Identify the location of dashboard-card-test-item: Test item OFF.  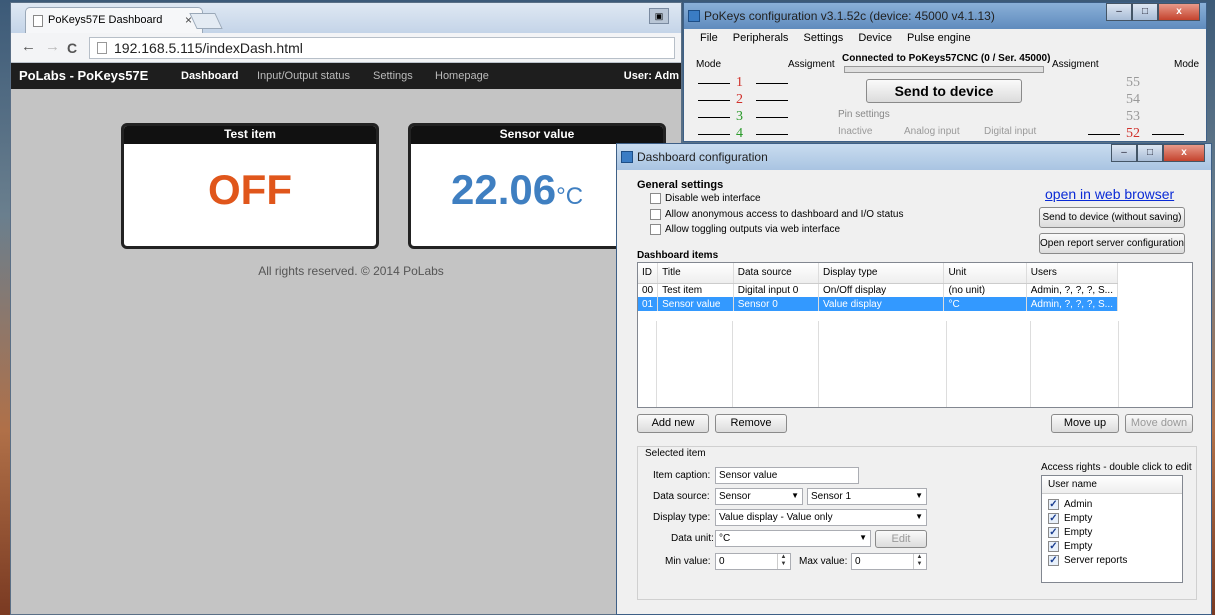
(250, 186).